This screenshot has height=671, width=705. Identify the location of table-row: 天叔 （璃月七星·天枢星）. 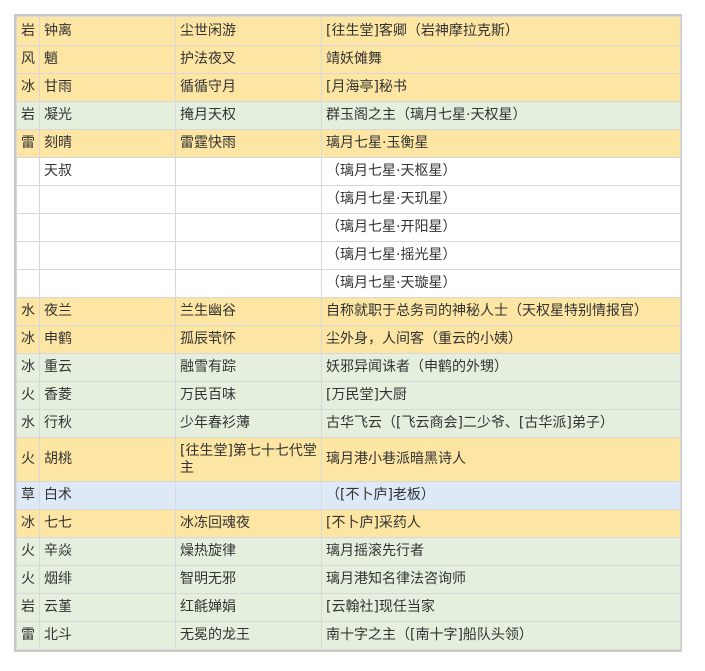
(348, 171).